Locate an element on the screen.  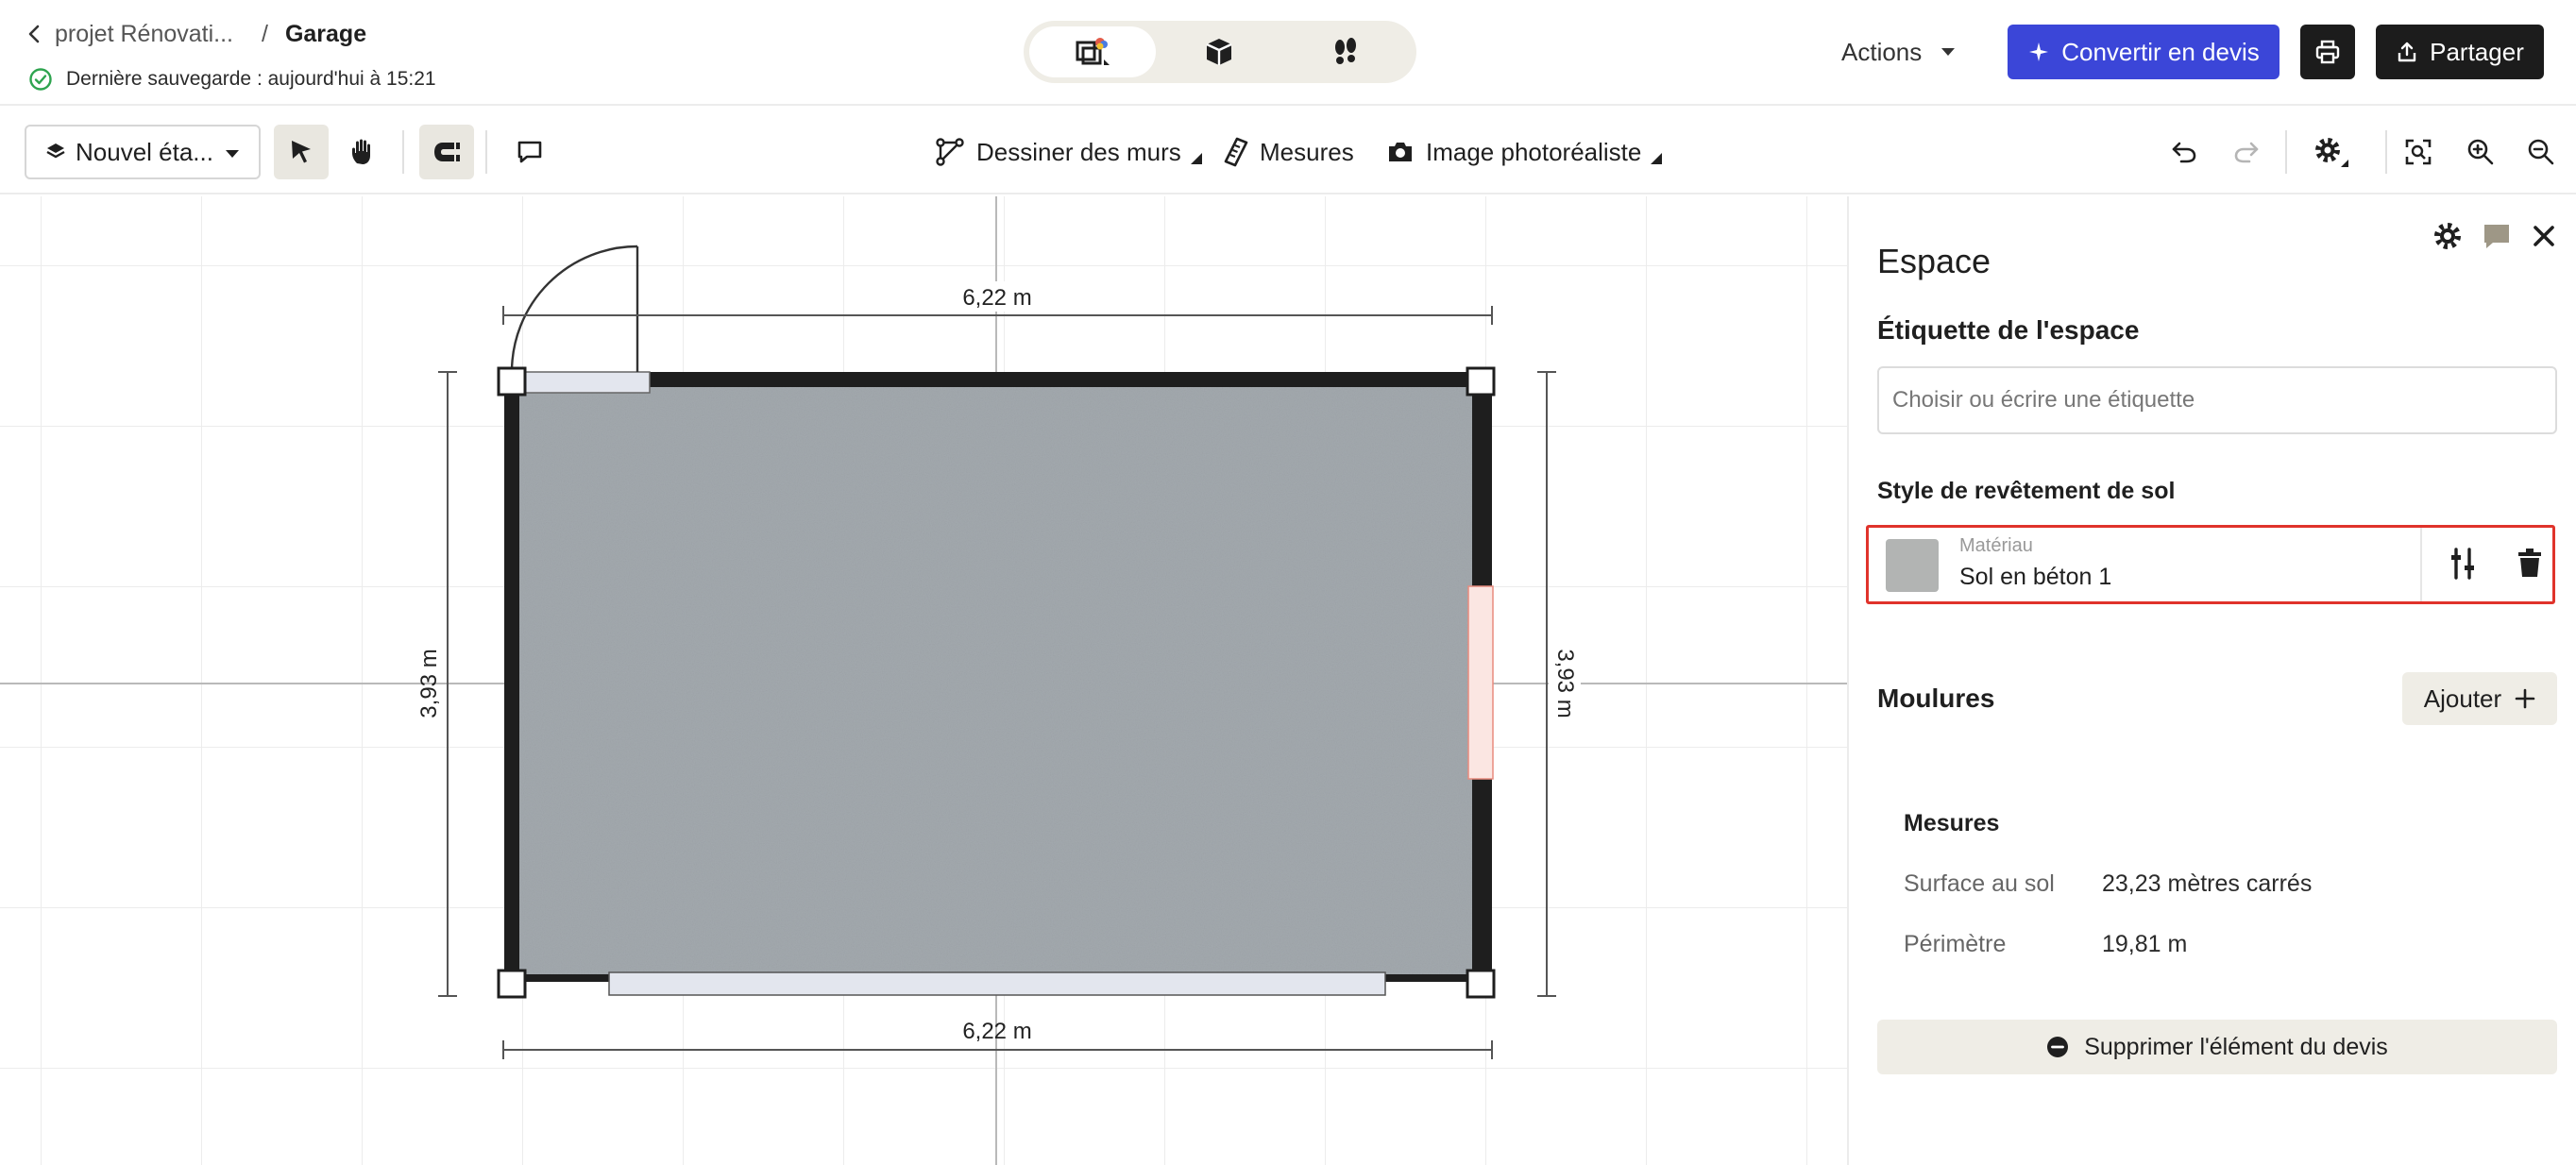
adjust-material-icon is located at coordinates (2463, 564).